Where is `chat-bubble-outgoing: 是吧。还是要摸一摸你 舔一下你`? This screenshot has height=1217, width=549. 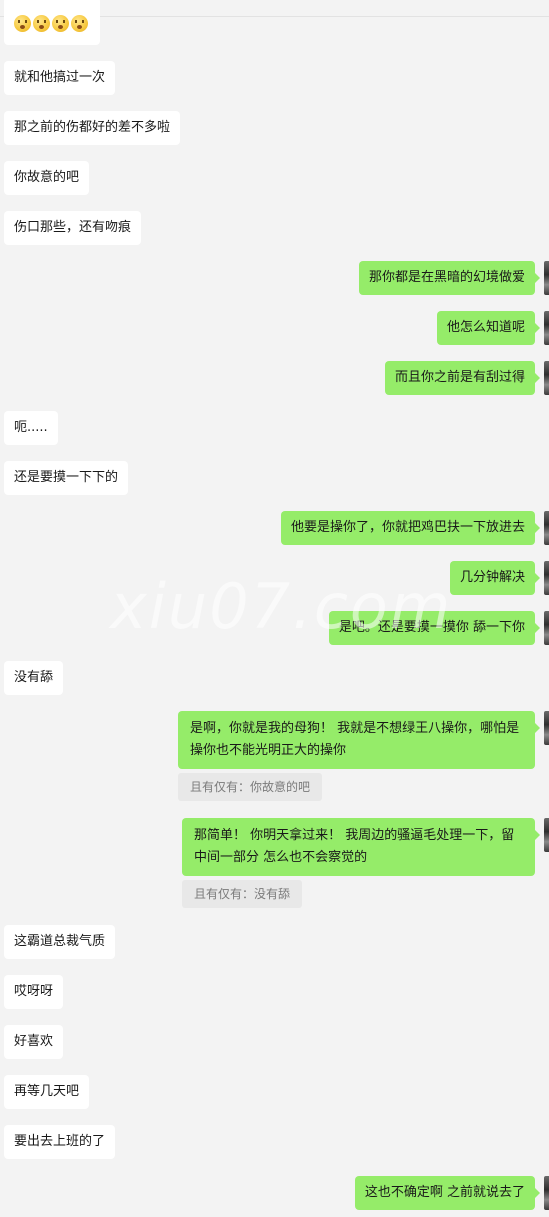
chat-bubble-outgoing: 是吧。还是要摸一摸你 舔一下你 is located at coordinates (434, 628).